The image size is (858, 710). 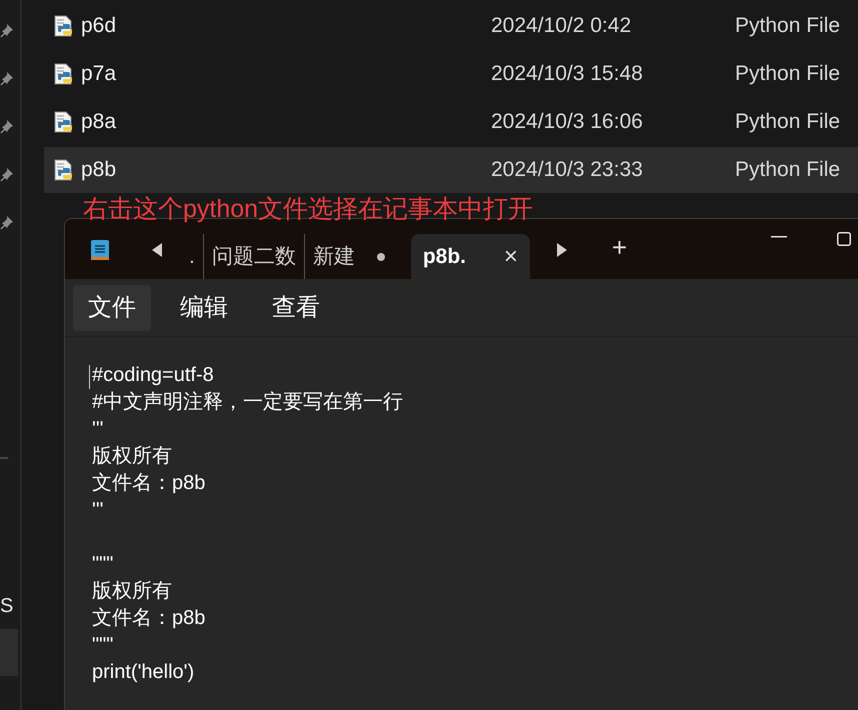 I want to click on file-name: p8a, so click(x=99, y=122).